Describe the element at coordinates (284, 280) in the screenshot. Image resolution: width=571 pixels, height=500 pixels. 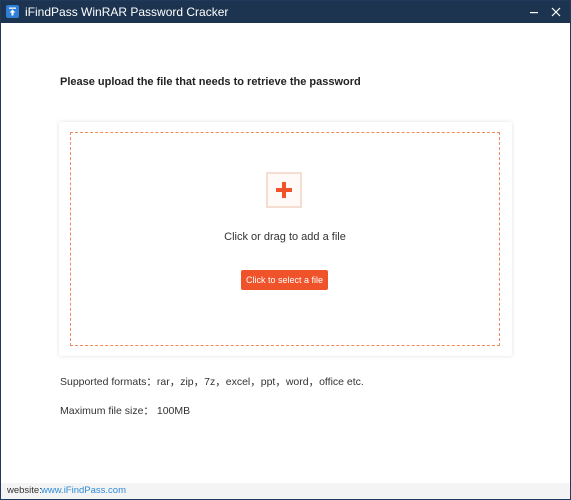
I see `select-file-button: Click to select a file` at that location.